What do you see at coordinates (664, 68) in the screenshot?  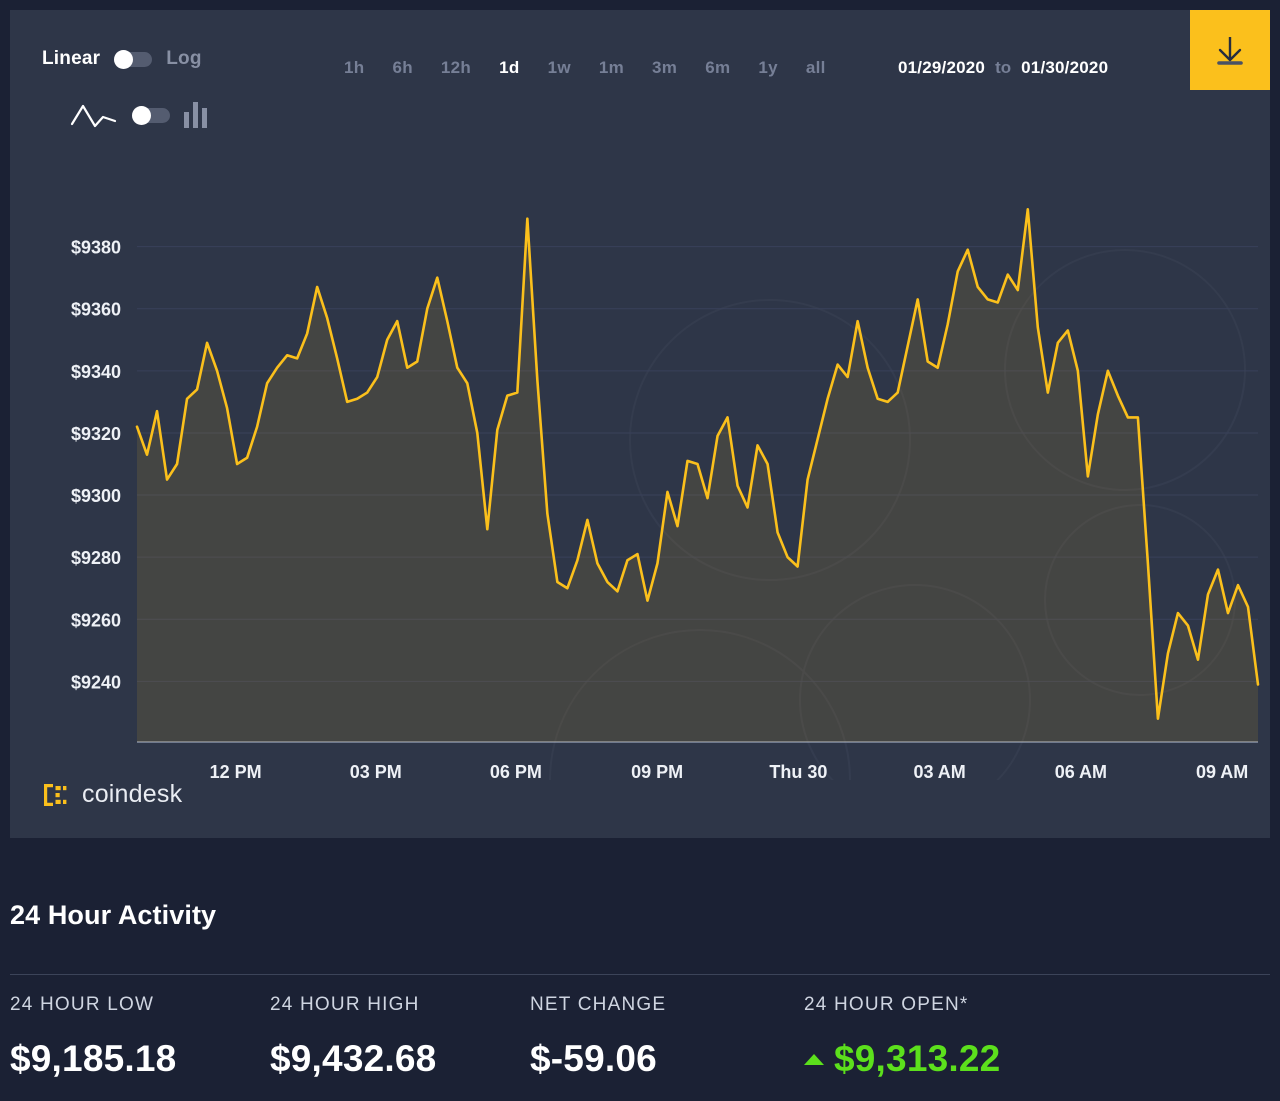 I see `range-3m: 3m` at bounding box center [664, 68].